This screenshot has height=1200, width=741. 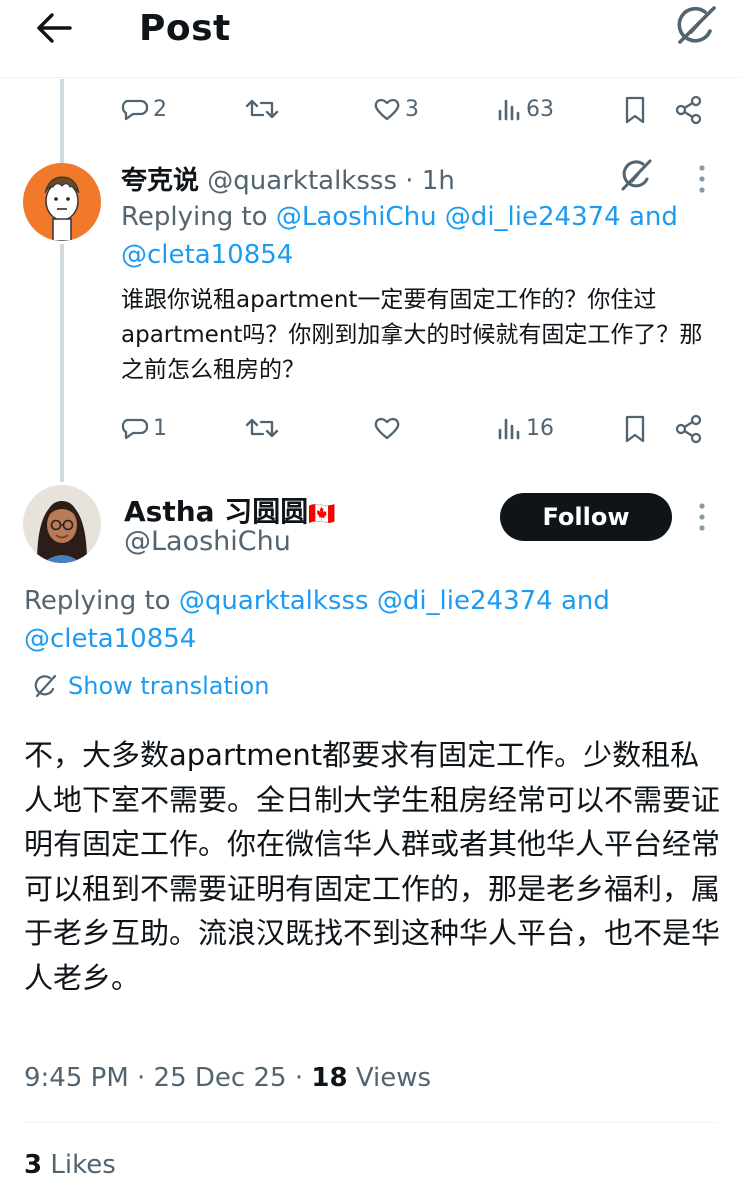 What do you see at coordinates (366, 601) in the screenshot?
I see `replying-mentions: @quarktalksss @di_lie24374` at bounding box center [366, 601].